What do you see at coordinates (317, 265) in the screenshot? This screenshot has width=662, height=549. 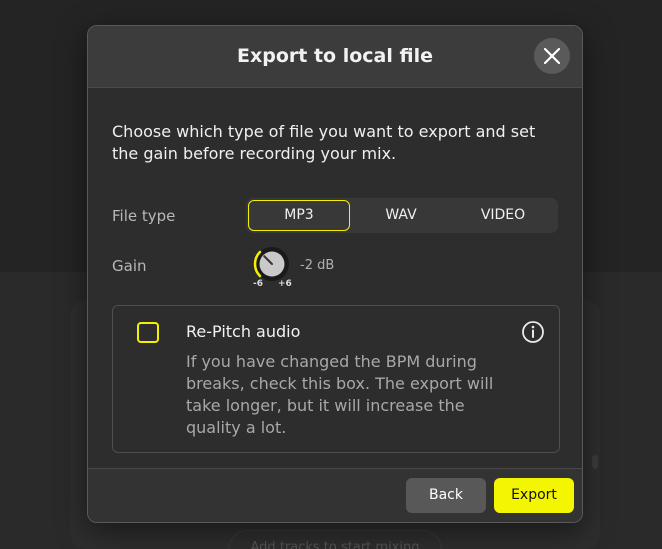 I see `gain-value: -2 dB` at bounding box center [317, 265].